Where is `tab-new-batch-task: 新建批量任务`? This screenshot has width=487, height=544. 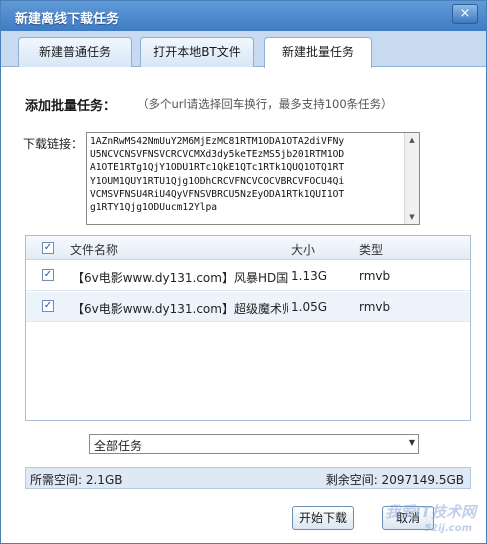 tab-new-batch-task: 新建批量任务 is located at coordinates (318, 52).